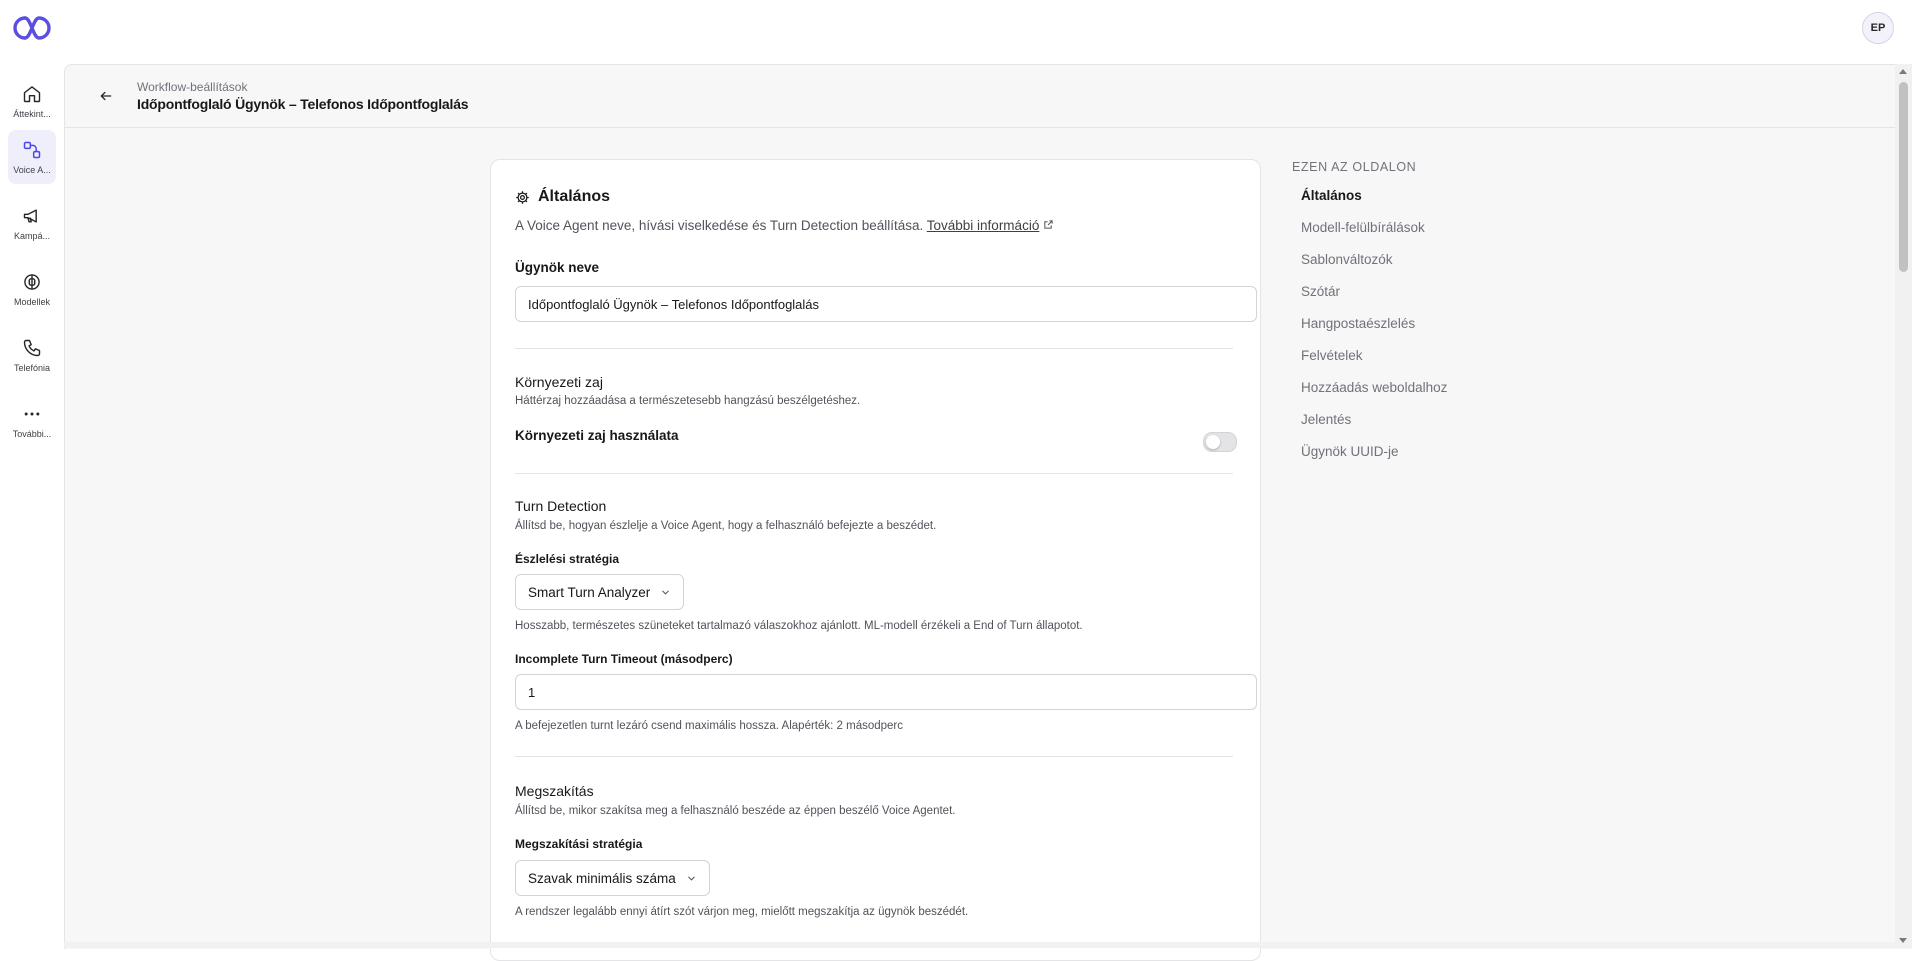 This screenshot has width=1912, height=961. I want to click on more-icon, so click(32, 413).